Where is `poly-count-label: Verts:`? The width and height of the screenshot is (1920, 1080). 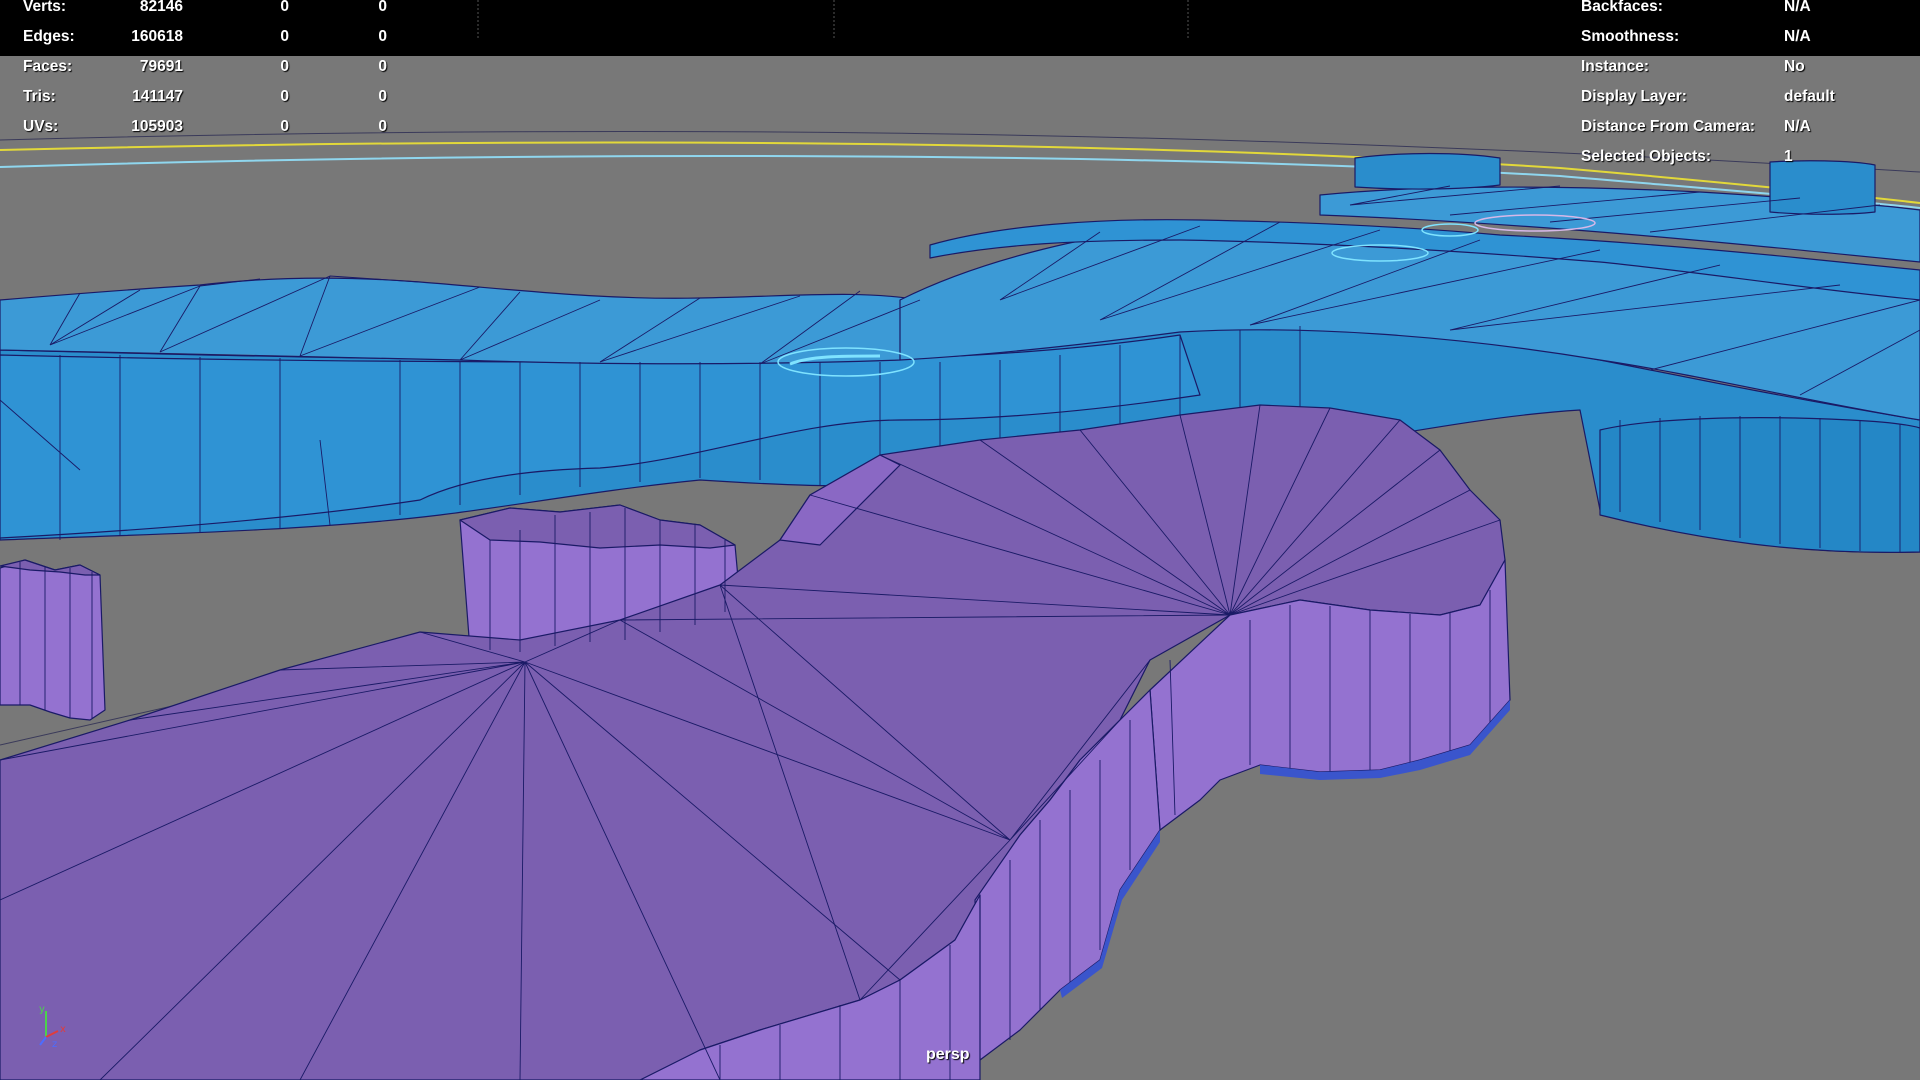
poly-count-label: Verts: is located at coordinates (45, 7).